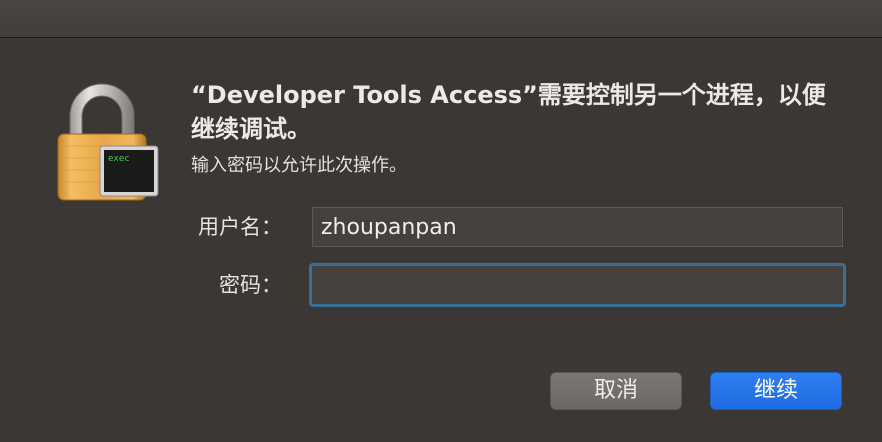 Image resolution: width=882 pixels, height=442 pixels. Describe the element at coordinates (441, 19) in the screenshot. I see `window-titlebar` at that location.